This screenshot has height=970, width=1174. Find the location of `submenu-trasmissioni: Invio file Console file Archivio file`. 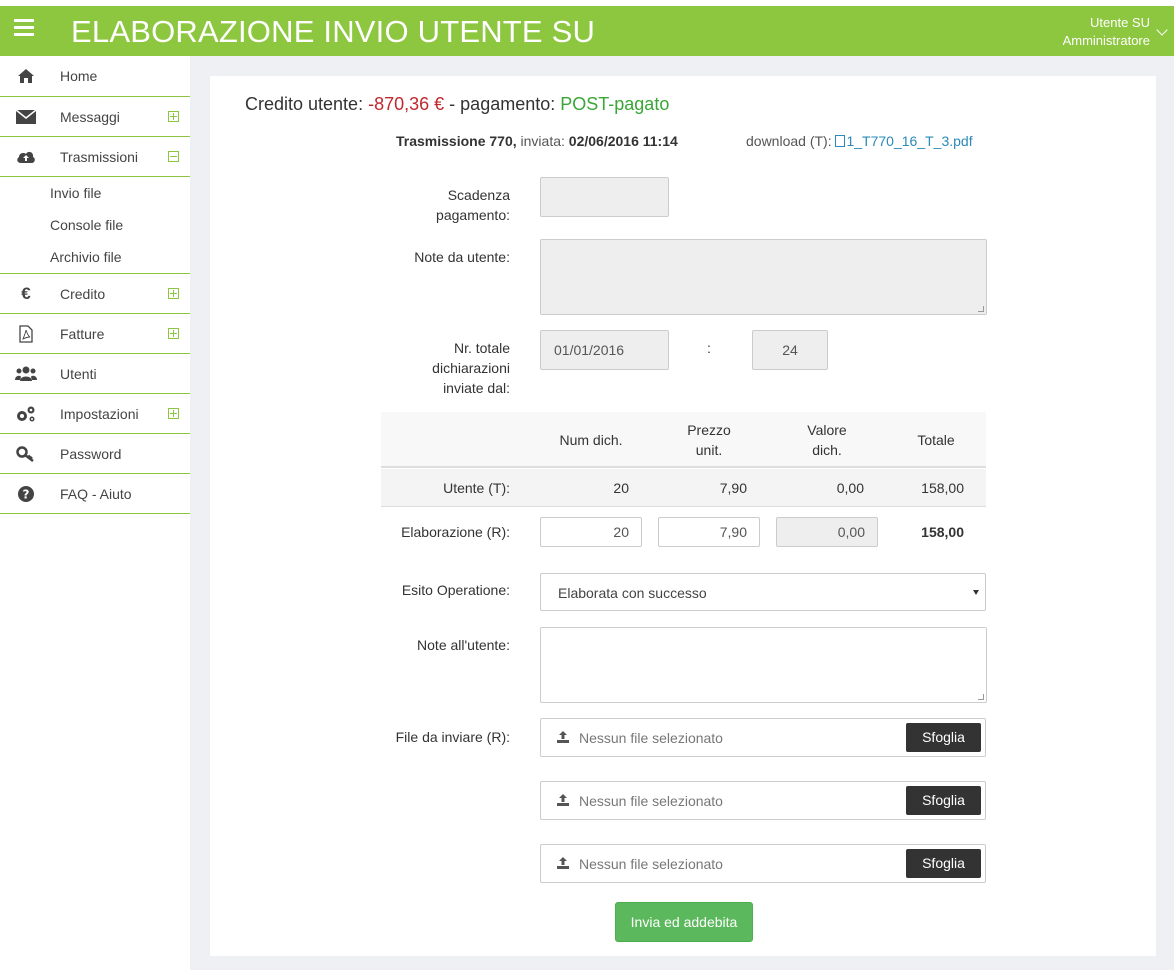

submenu-trasmissioni: Invio file Console file Archivio file is located at coordinates (95, 225).